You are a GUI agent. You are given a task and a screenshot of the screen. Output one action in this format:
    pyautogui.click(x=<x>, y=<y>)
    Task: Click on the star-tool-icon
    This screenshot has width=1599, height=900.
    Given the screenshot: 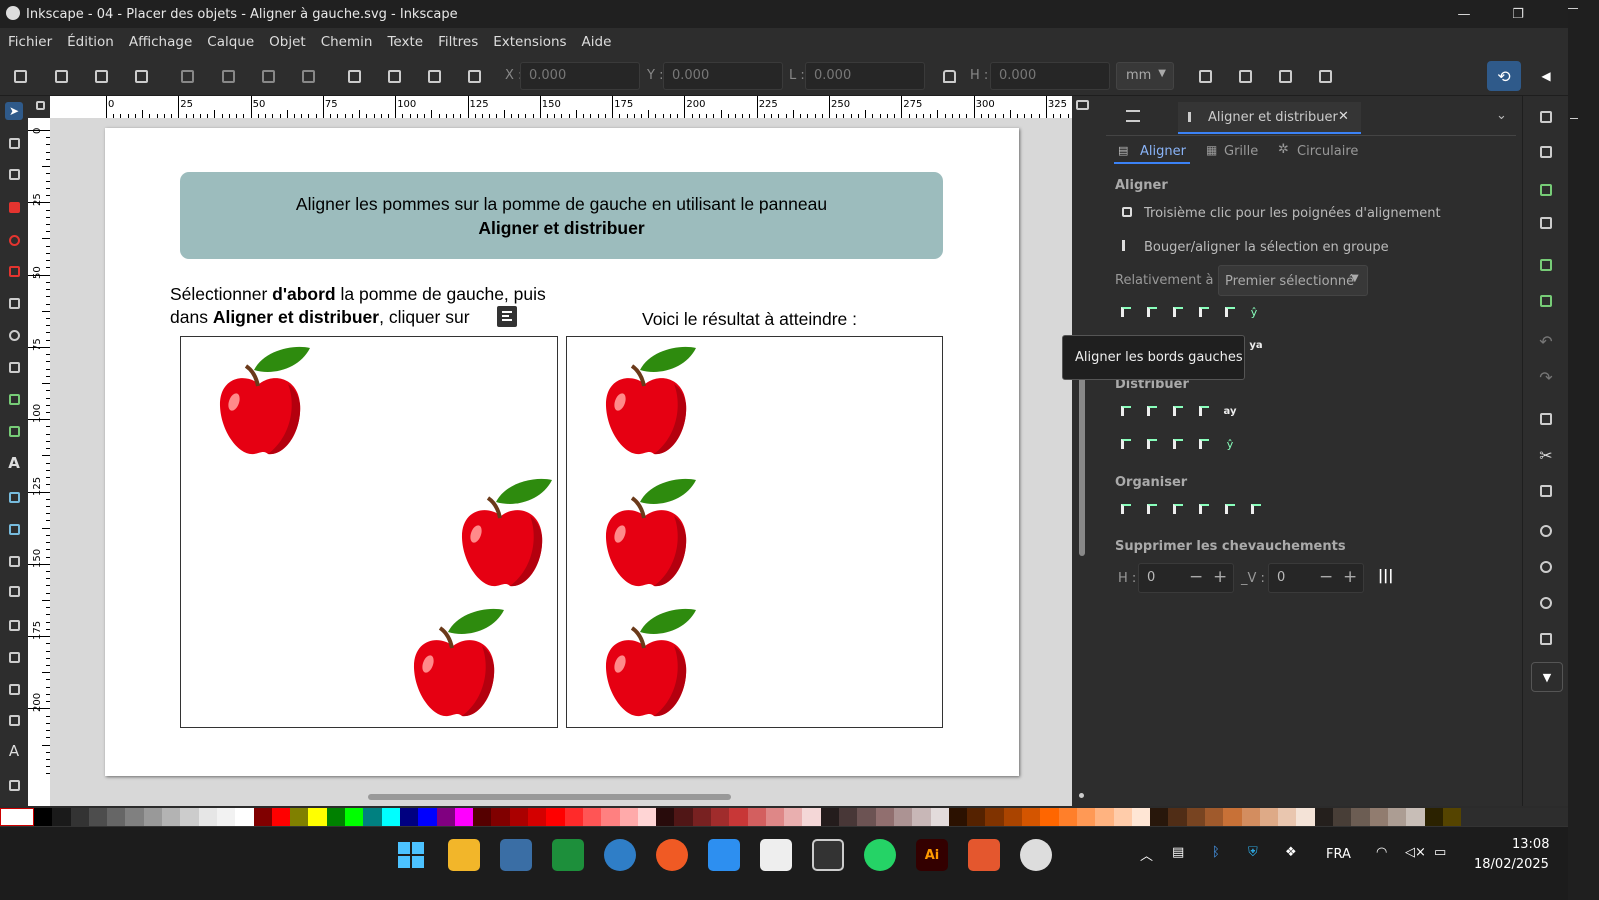 What is the action you would take?
    pyautogui.click(x=14, y=271)
    